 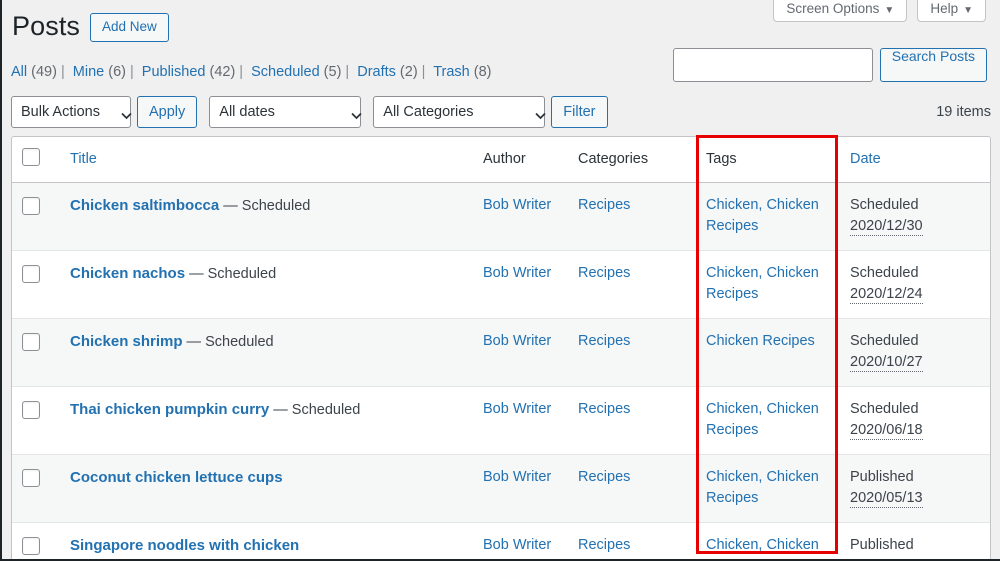 I want to click on date-filter-select: All dates, so click(x=285, y=112).